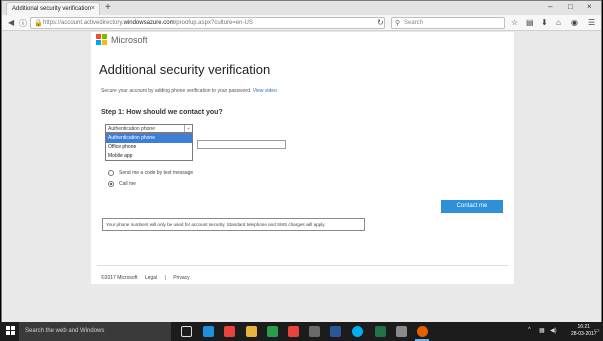 This screenshot has width=603, height=341. I want to click on lock-icon: 🔒, so click(38, 23).